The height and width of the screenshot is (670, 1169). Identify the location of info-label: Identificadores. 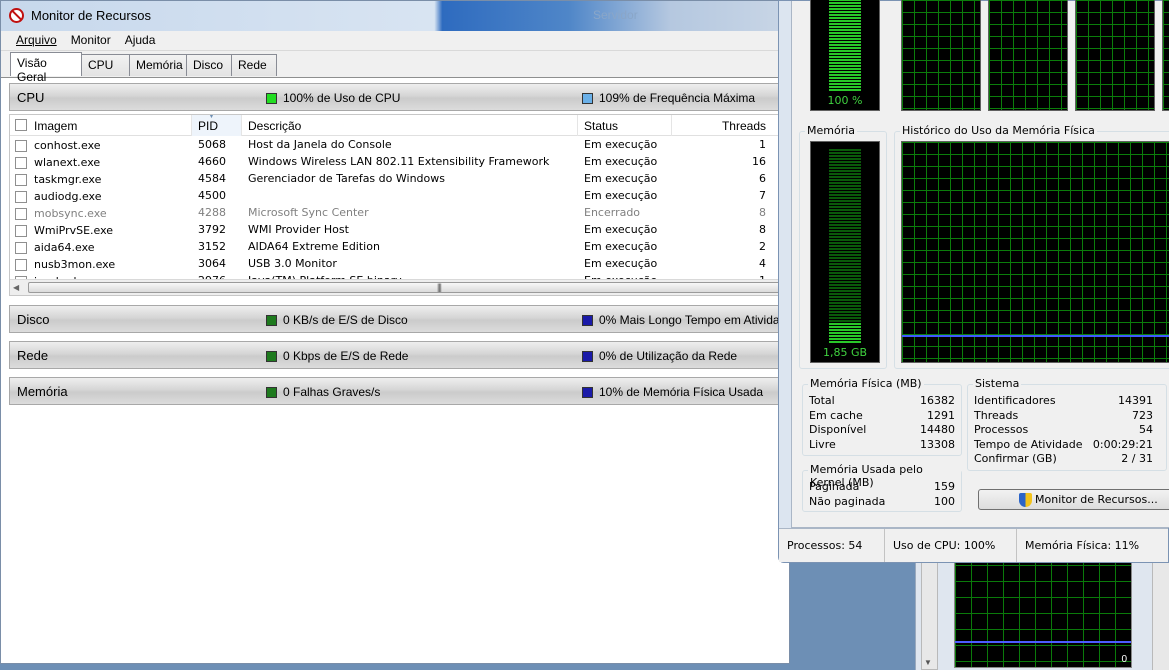
(1015, 400).